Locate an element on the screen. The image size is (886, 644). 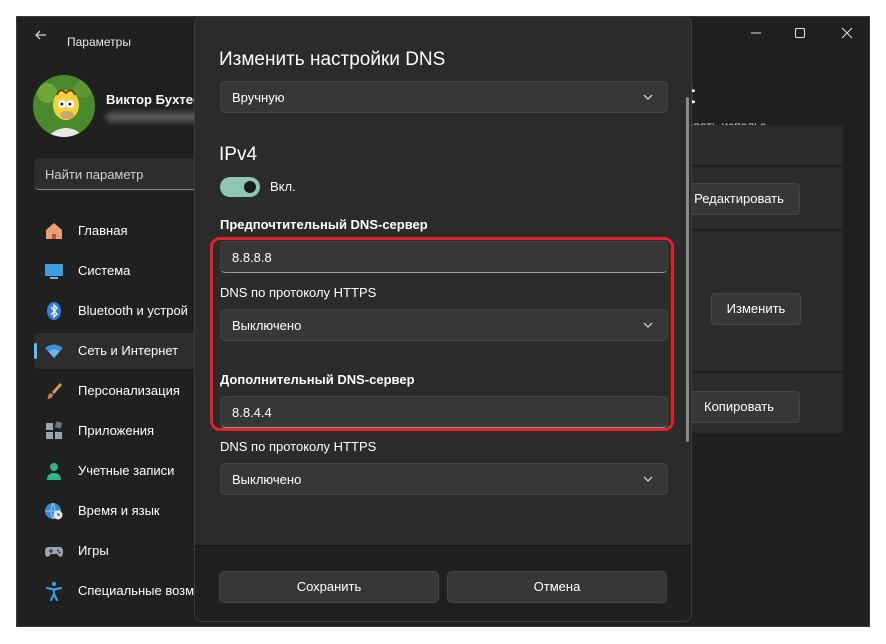
sidebar-item-gaming: Игры is located at coordinates (126, 551).